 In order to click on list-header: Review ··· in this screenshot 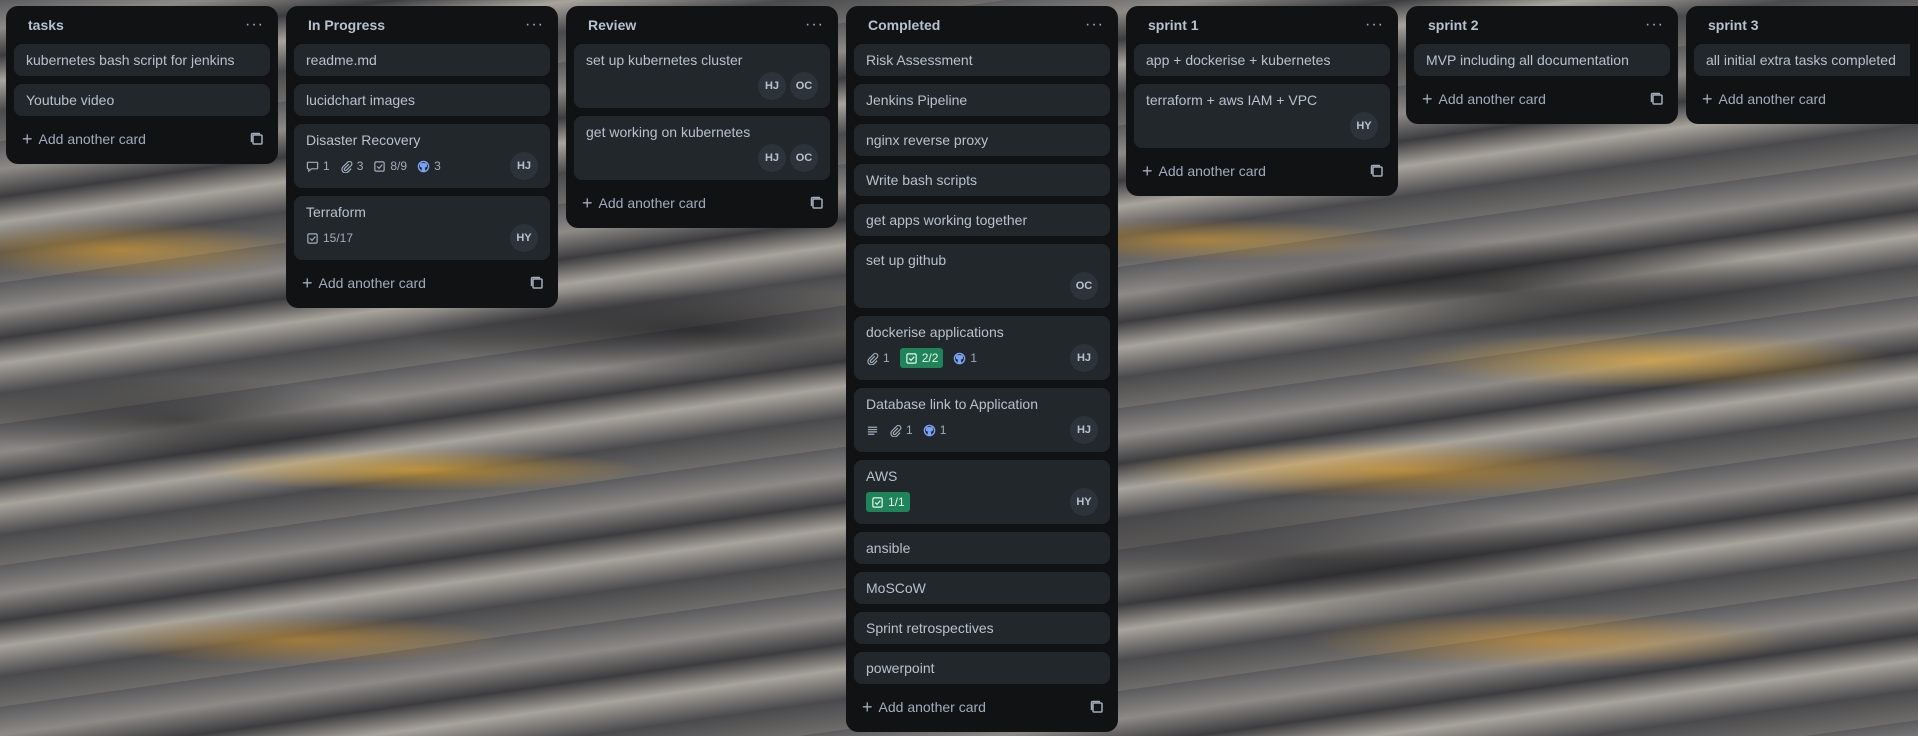, I will do `click(702, 25)`.